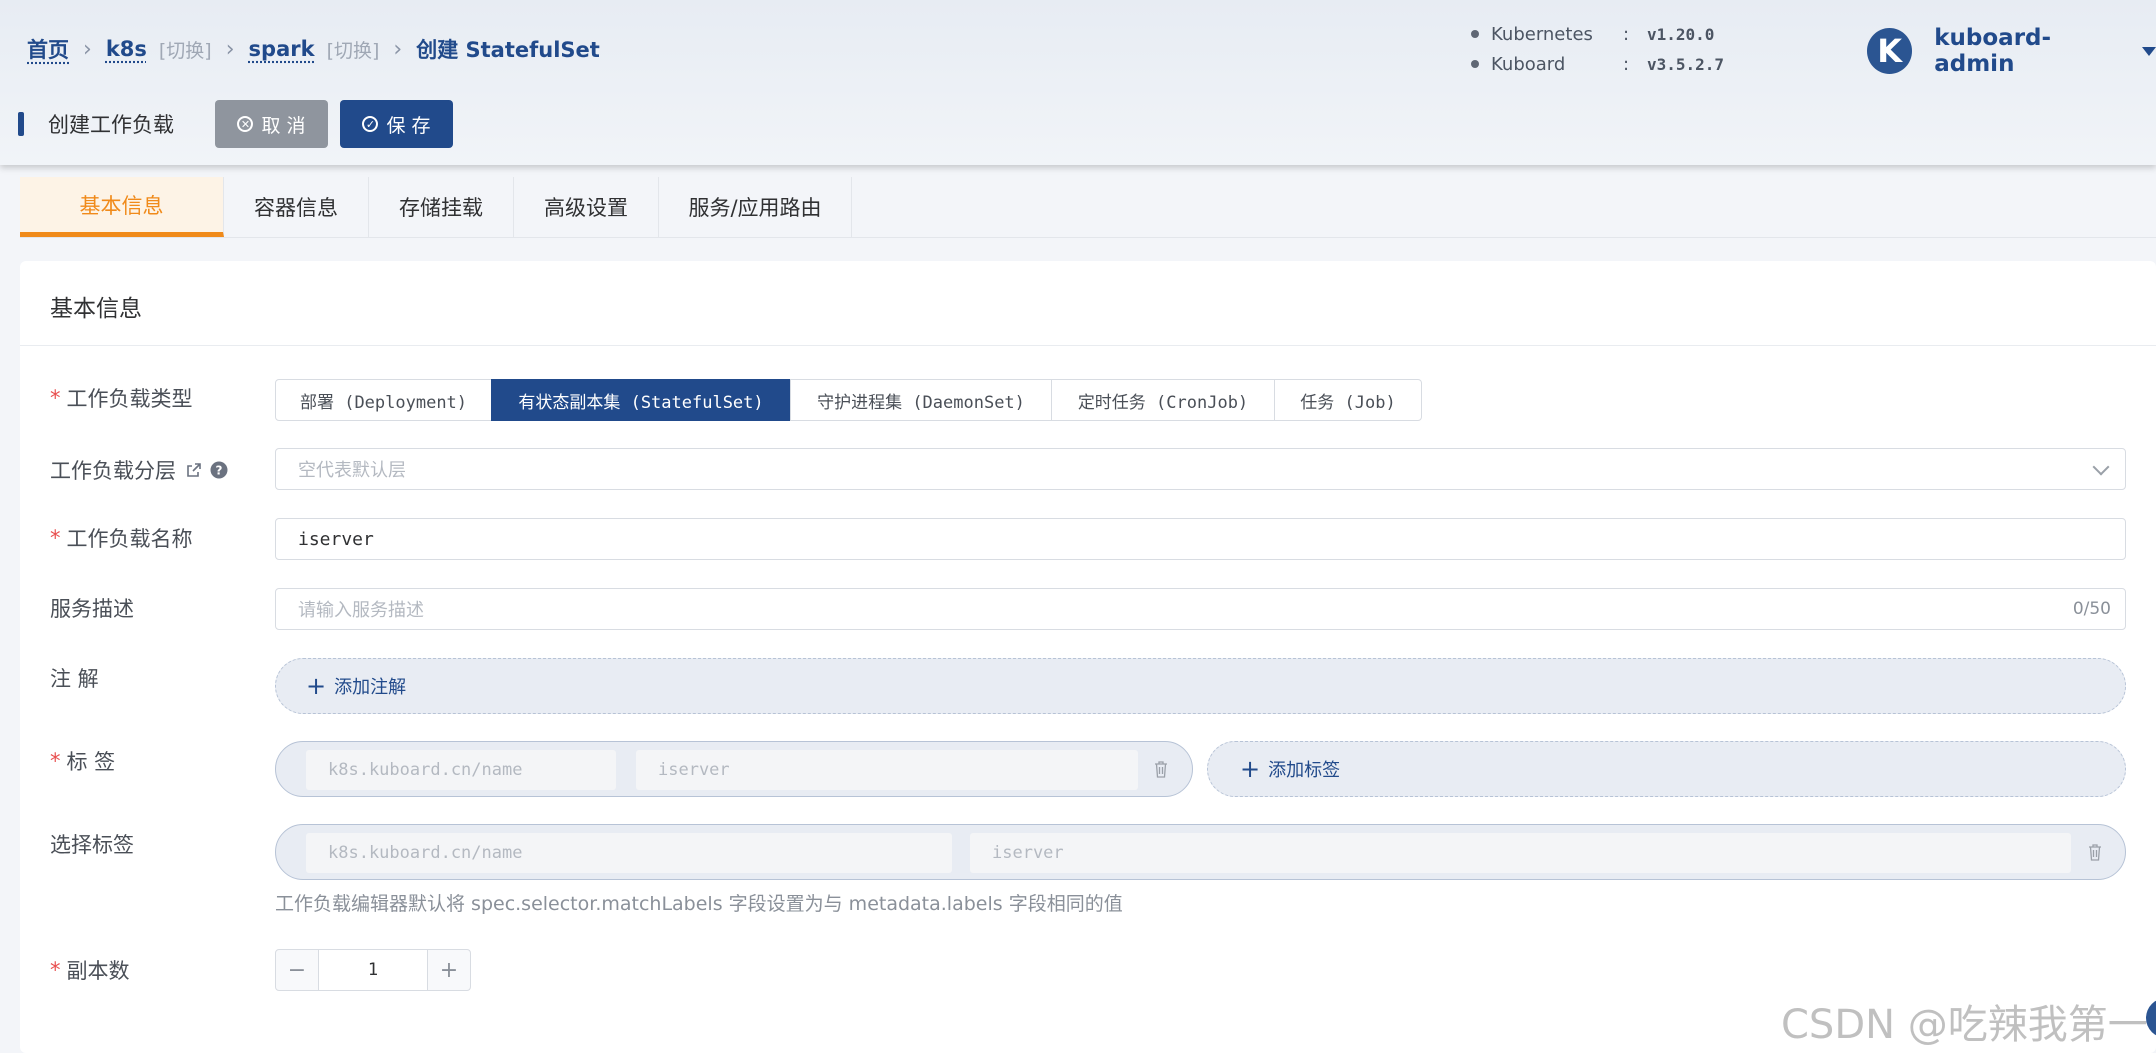  I want to click on replicas-label: * 副本数, so click(90, 970).